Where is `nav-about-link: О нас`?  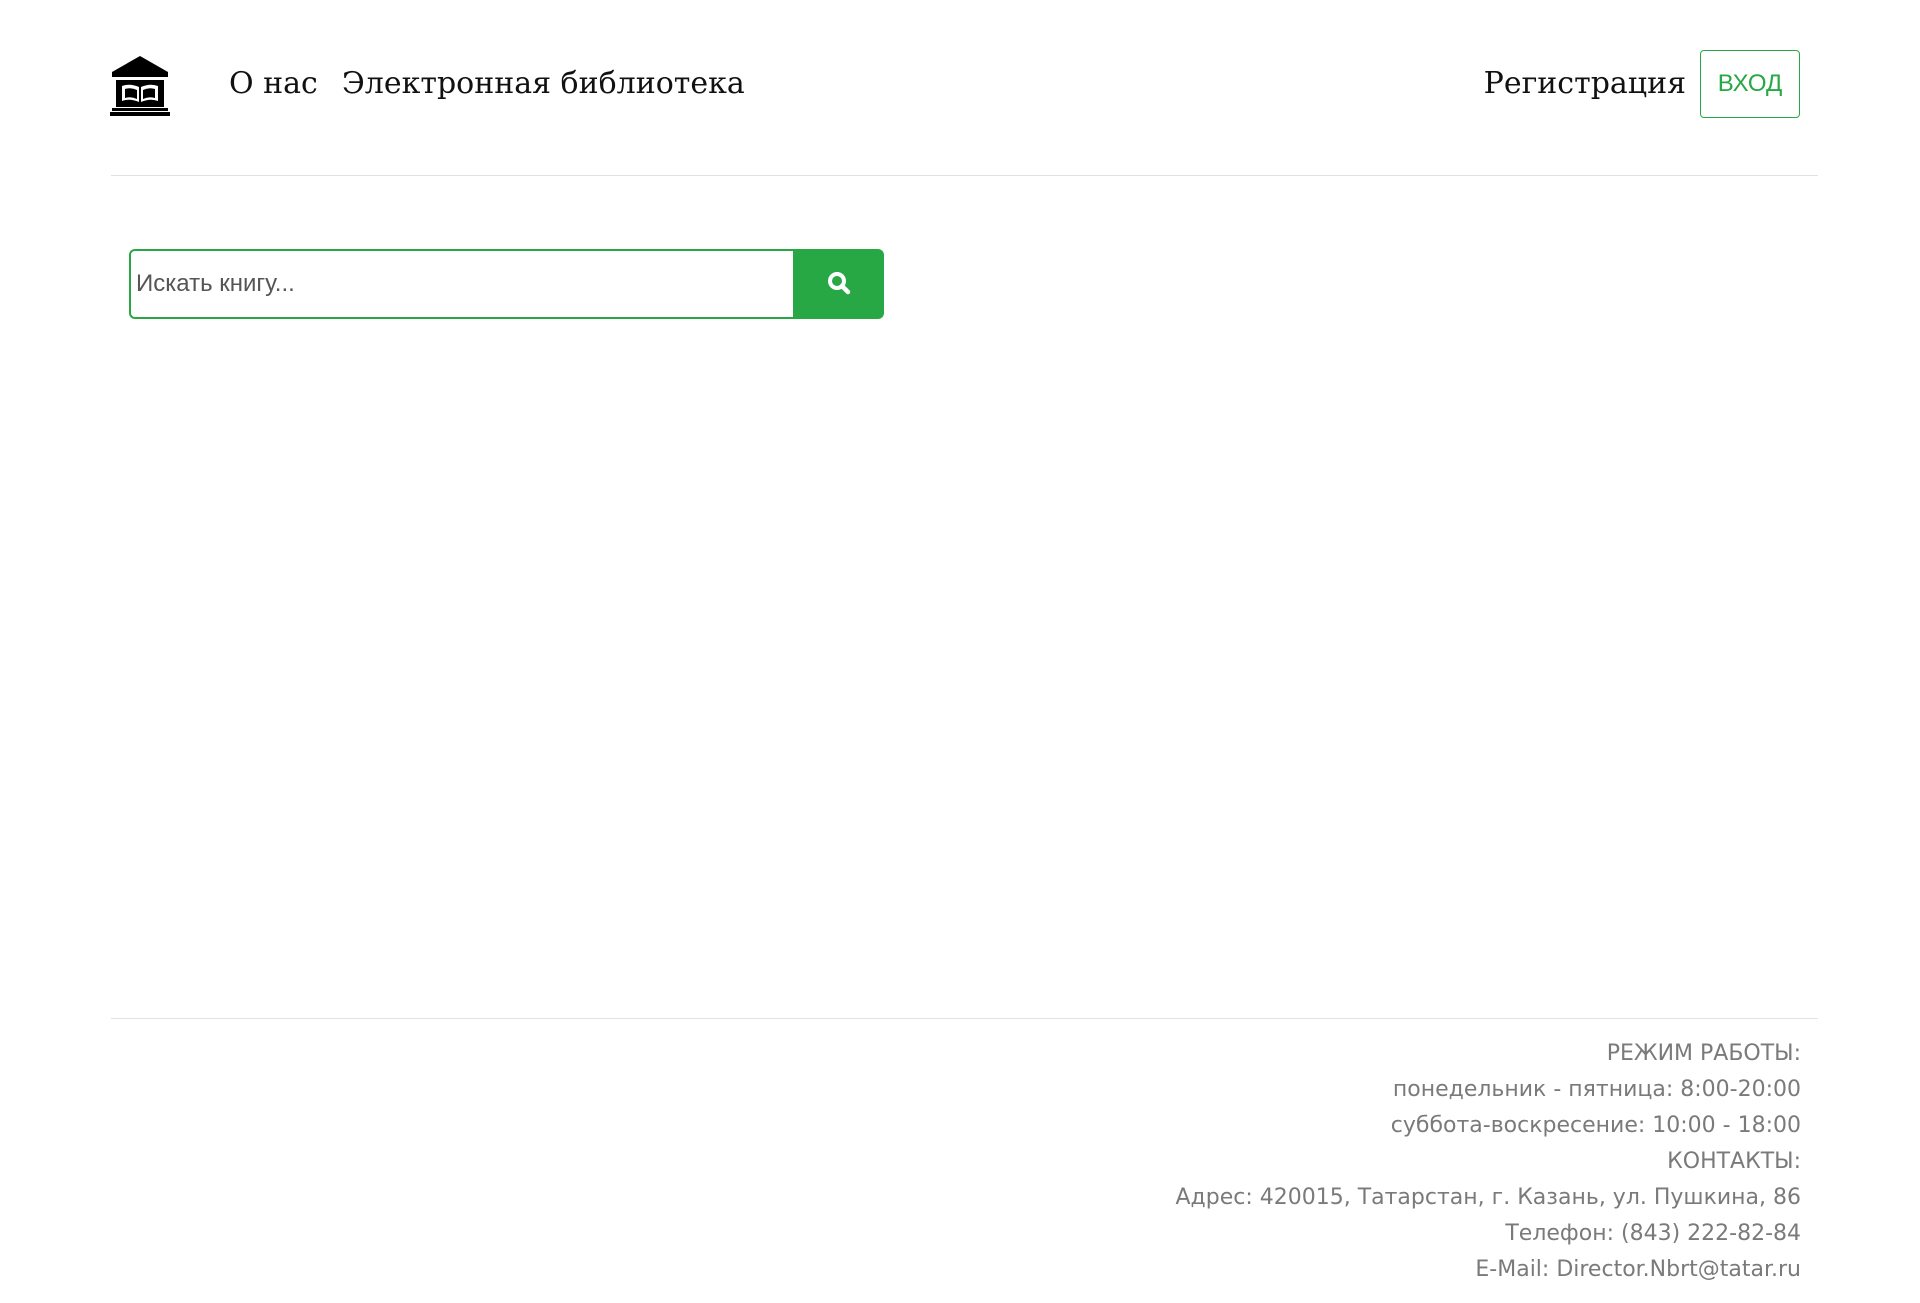 nav-about-link: О нас is located at coordinates (273, 83).